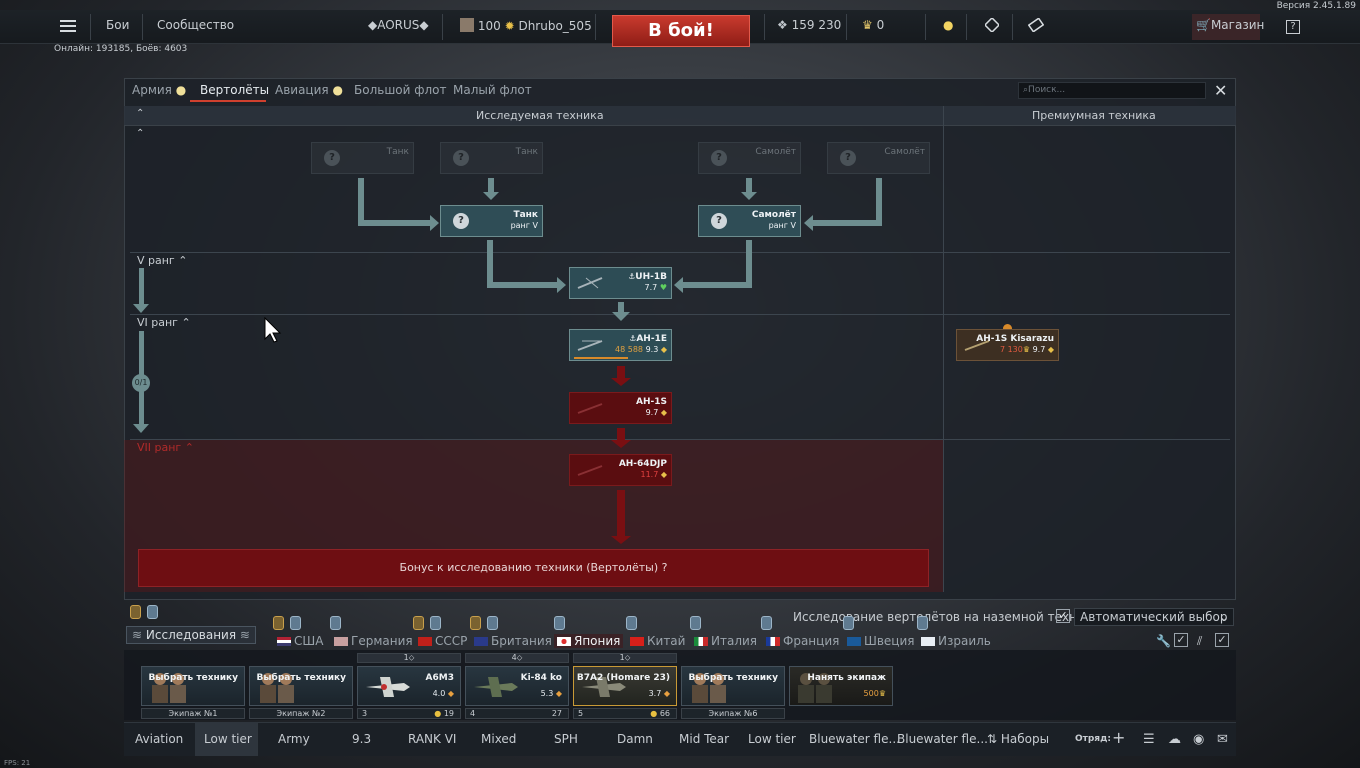 The image size is (1360, 768). What do you see at coordinates (496, 687) in the screenshot?
I see `plane-icon` at bounding box center [496, 687].